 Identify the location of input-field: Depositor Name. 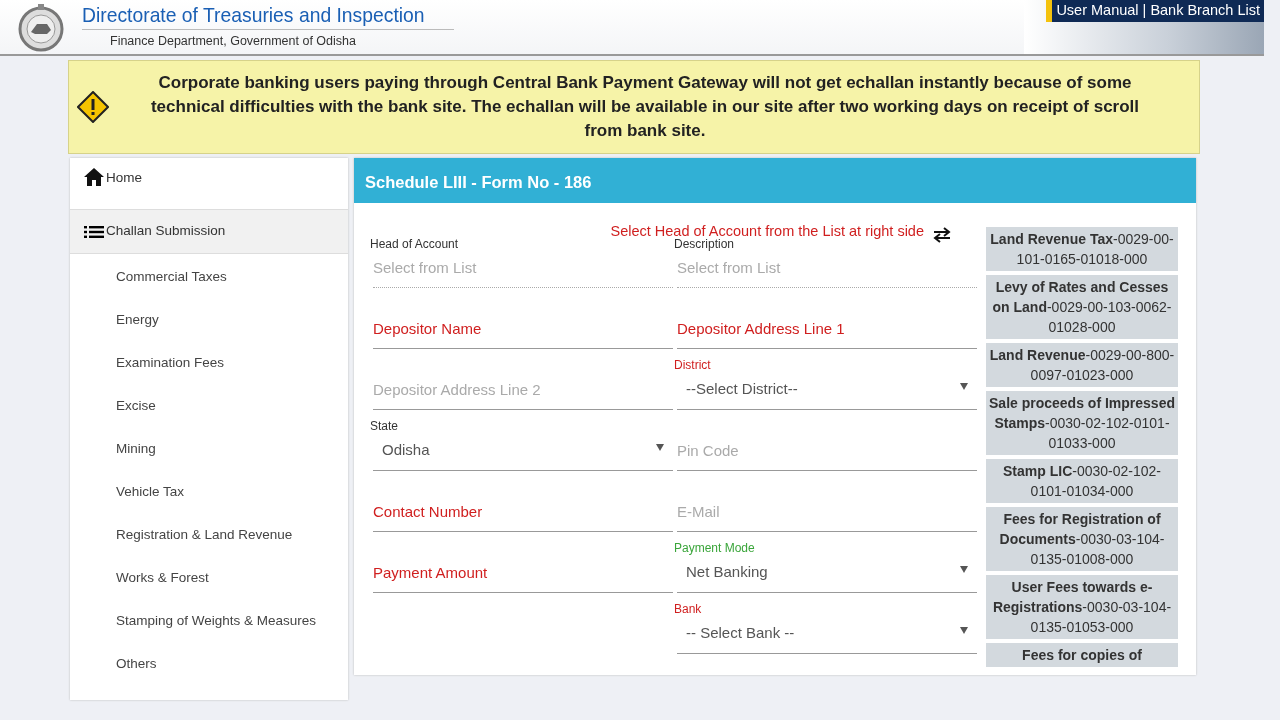
(523, 330).